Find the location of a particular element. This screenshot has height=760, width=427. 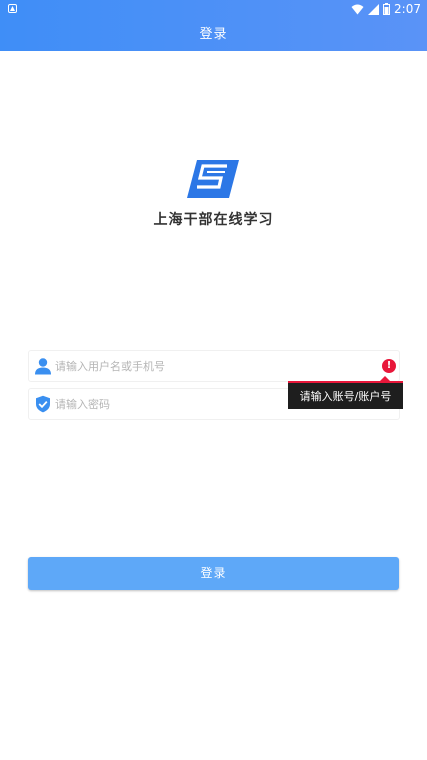

notification-icon is located at coordinates (12, 8).